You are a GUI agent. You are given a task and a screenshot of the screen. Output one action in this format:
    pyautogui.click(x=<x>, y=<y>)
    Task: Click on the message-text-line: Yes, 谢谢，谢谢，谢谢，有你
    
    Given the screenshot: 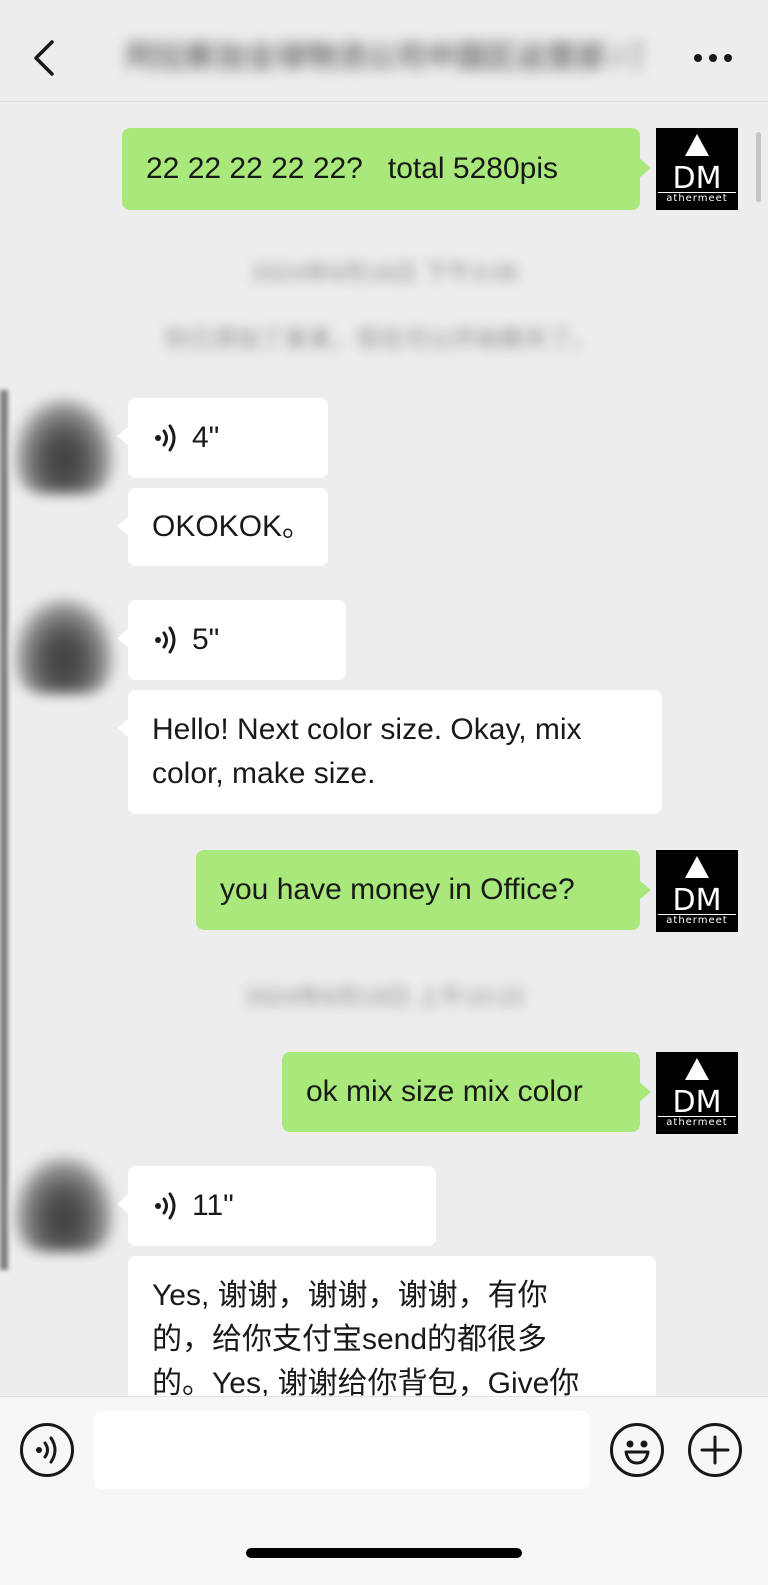 What is the action you would take?
    pyautogui.click(x=350, y=1295)
    